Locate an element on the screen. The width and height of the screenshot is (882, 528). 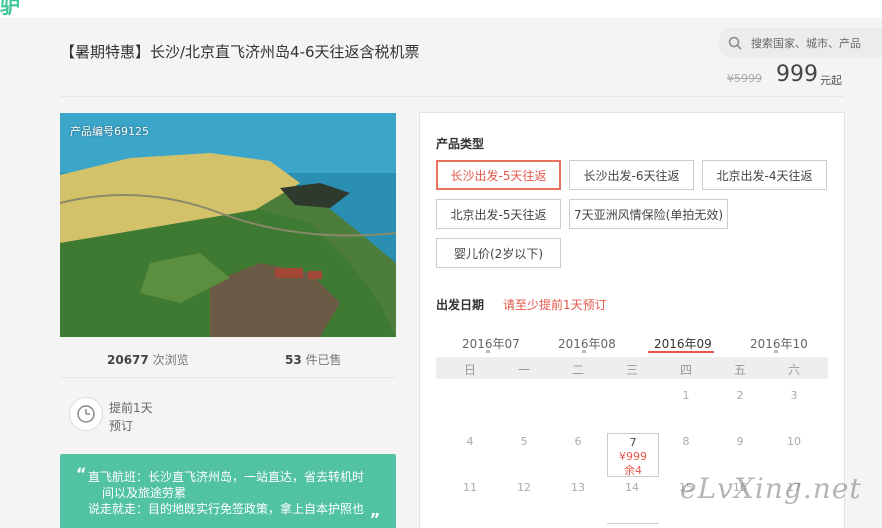
current-price: 999 is located at coordinates (797, 74).